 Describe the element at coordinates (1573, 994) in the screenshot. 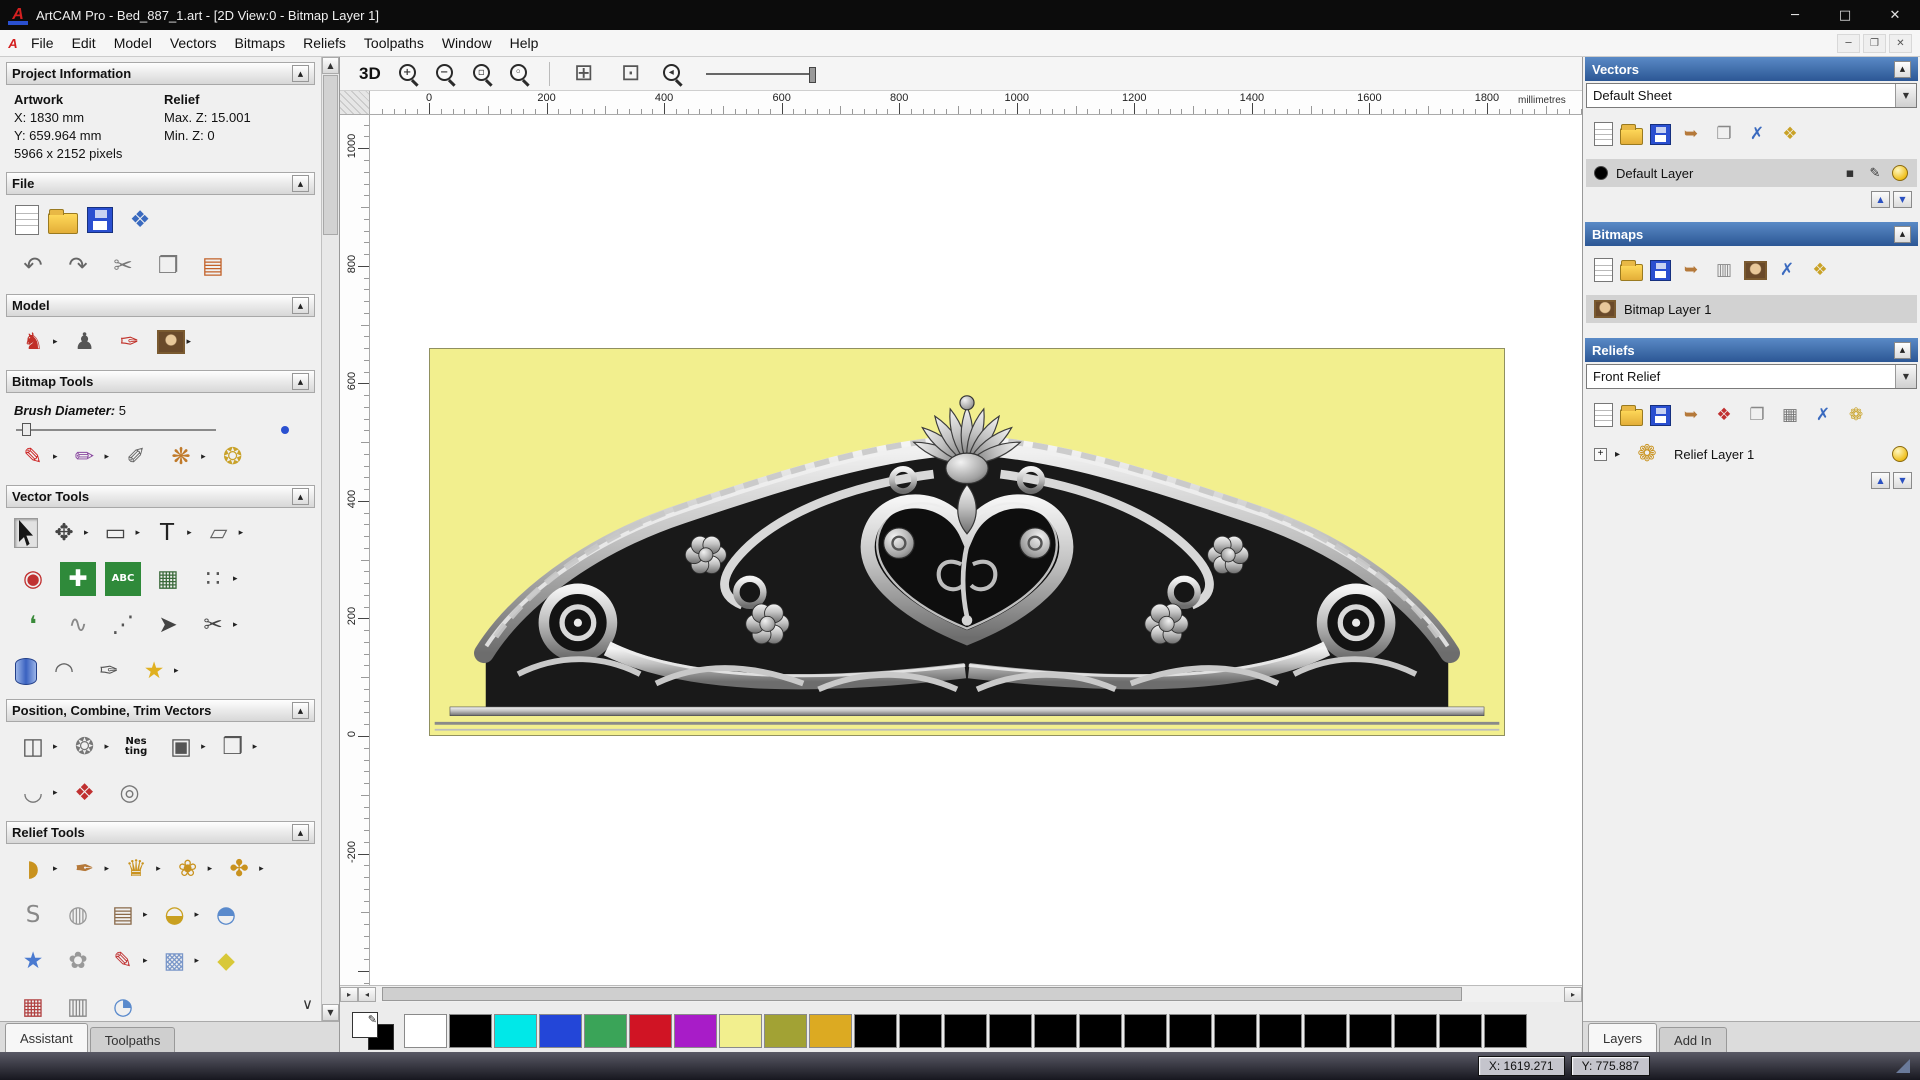

I see `scroll-right-icon: ▸` at that location.